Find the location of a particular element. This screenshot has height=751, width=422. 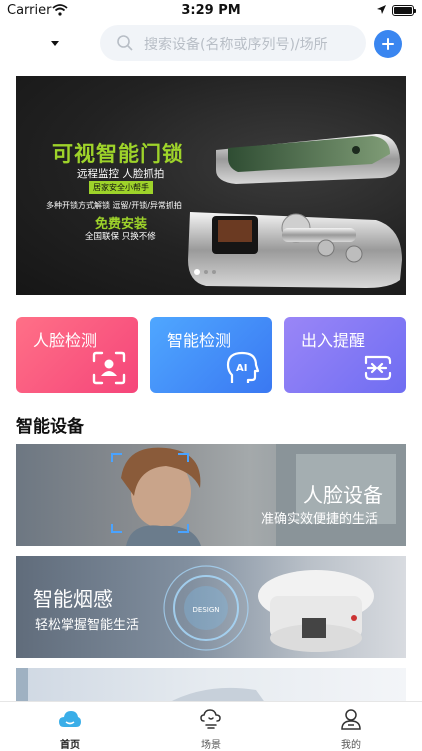

device-photo is located at coordinates (141, 686).